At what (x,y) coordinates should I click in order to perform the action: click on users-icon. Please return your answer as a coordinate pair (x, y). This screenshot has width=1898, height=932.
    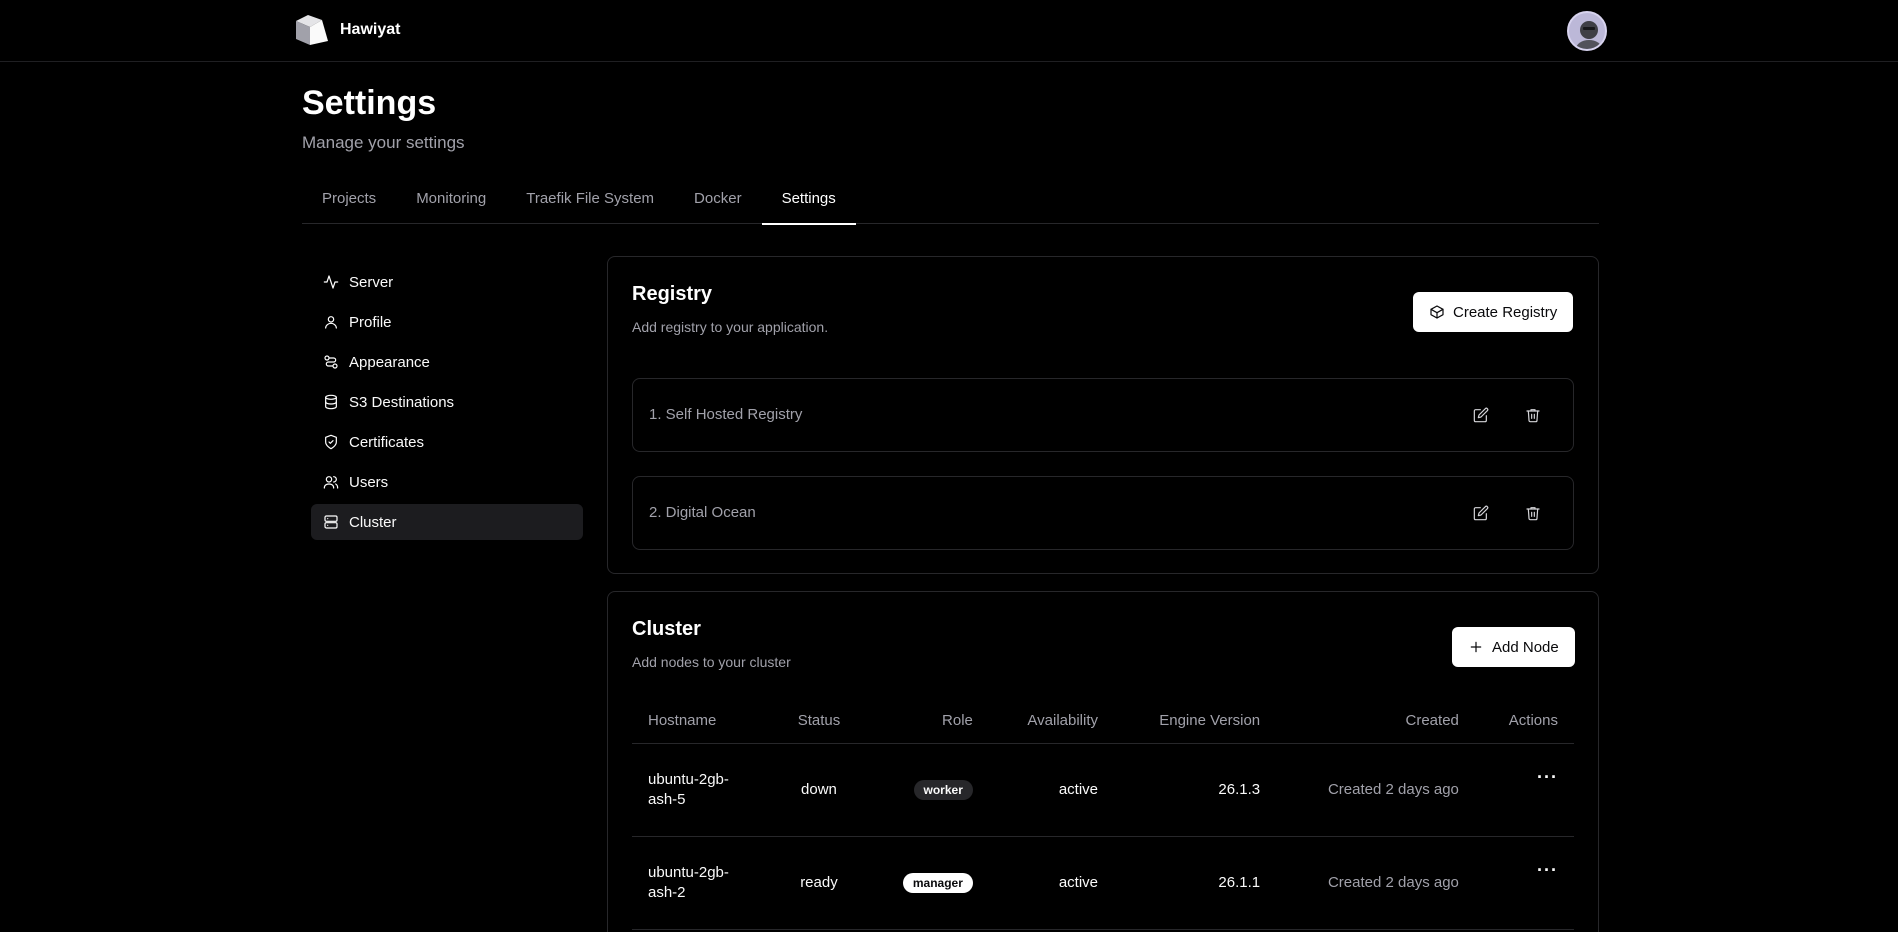
    Looking at the image, I should click on (331, 482).